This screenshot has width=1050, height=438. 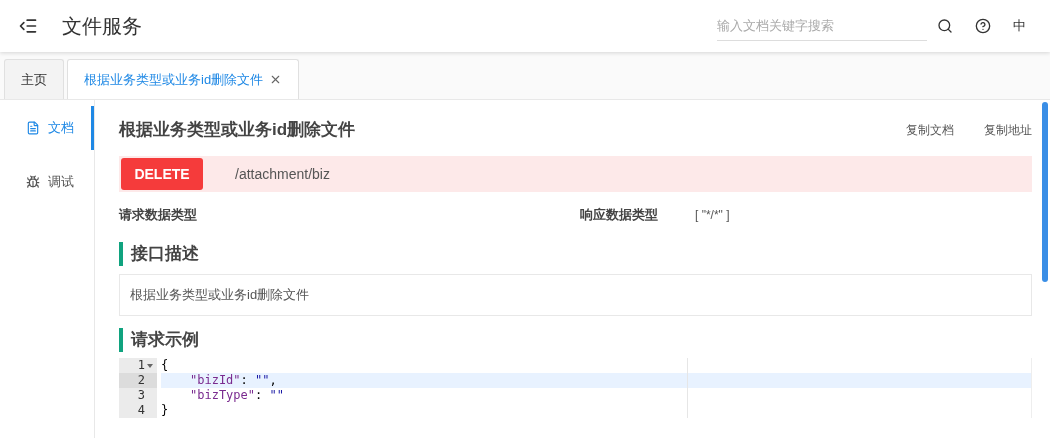 I want to click on endpoint-path: /attachment/biz, so click(x=282, y=174).